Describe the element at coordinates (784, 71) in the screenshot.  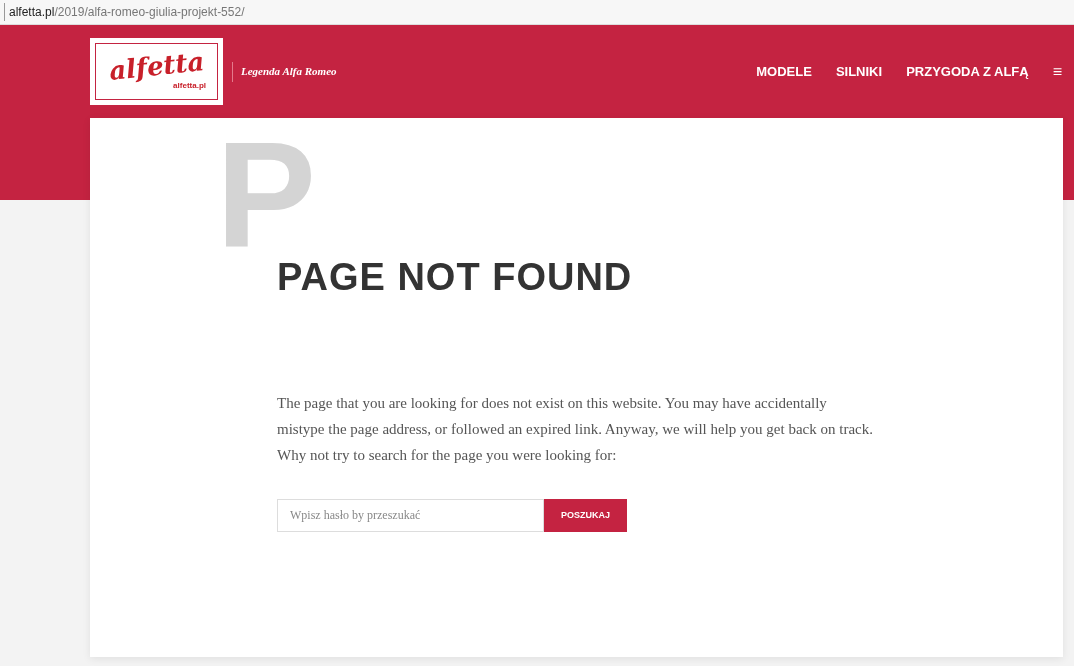
I see `nav-link: MODELE` at that location.